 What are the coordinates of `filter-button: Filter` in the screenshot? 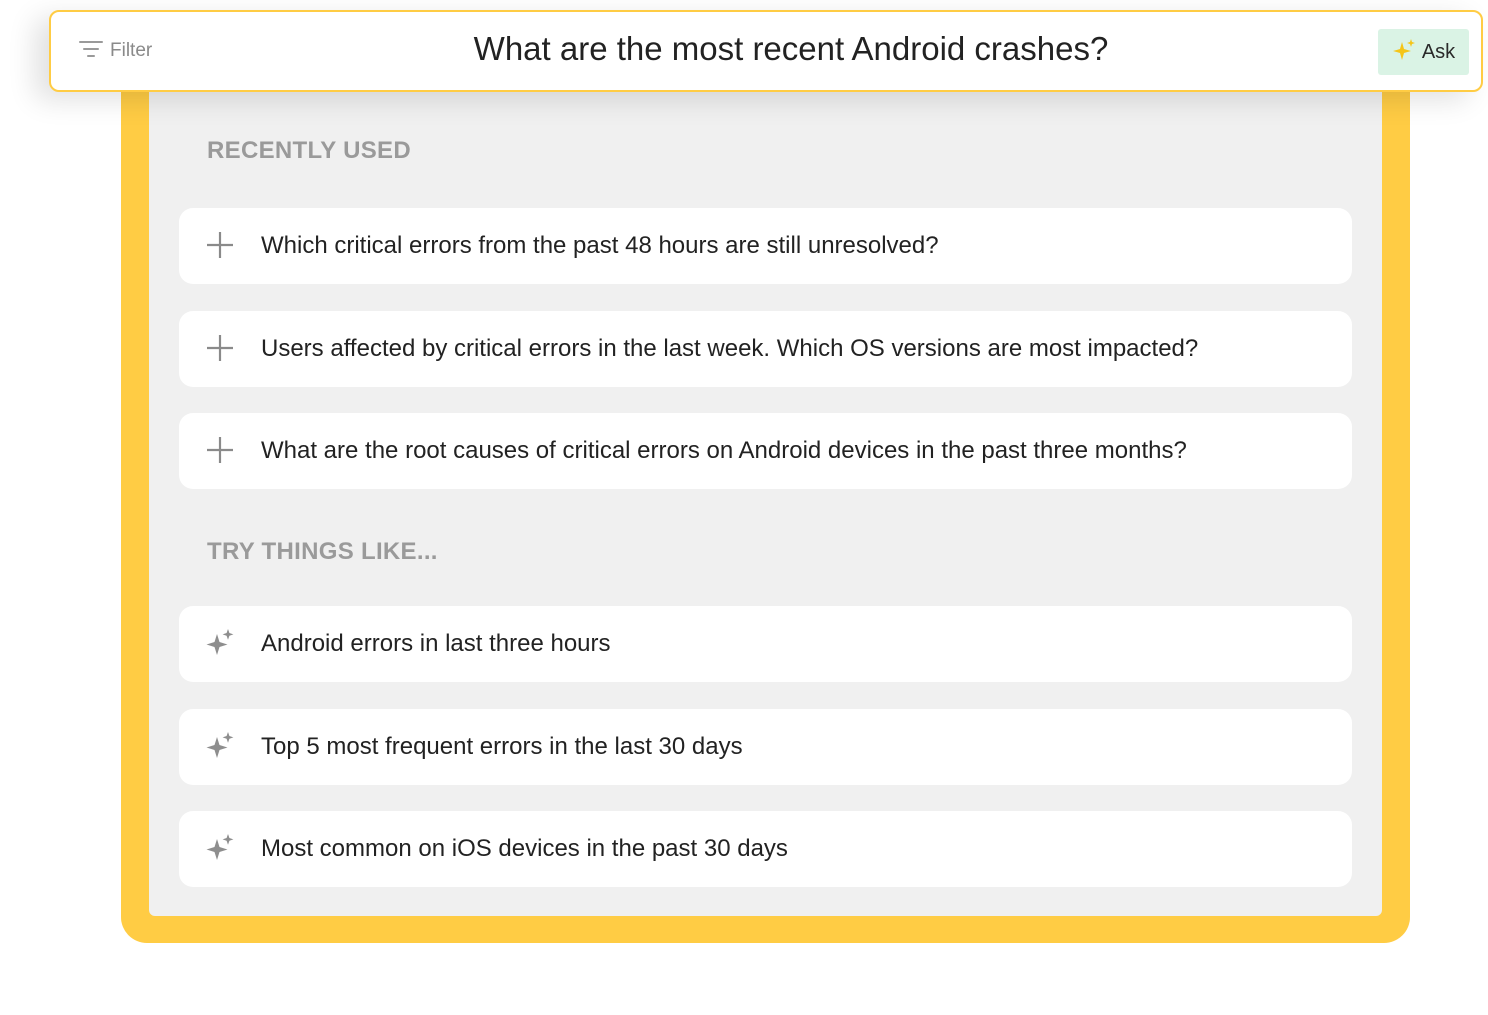 It's located at (115, 51).